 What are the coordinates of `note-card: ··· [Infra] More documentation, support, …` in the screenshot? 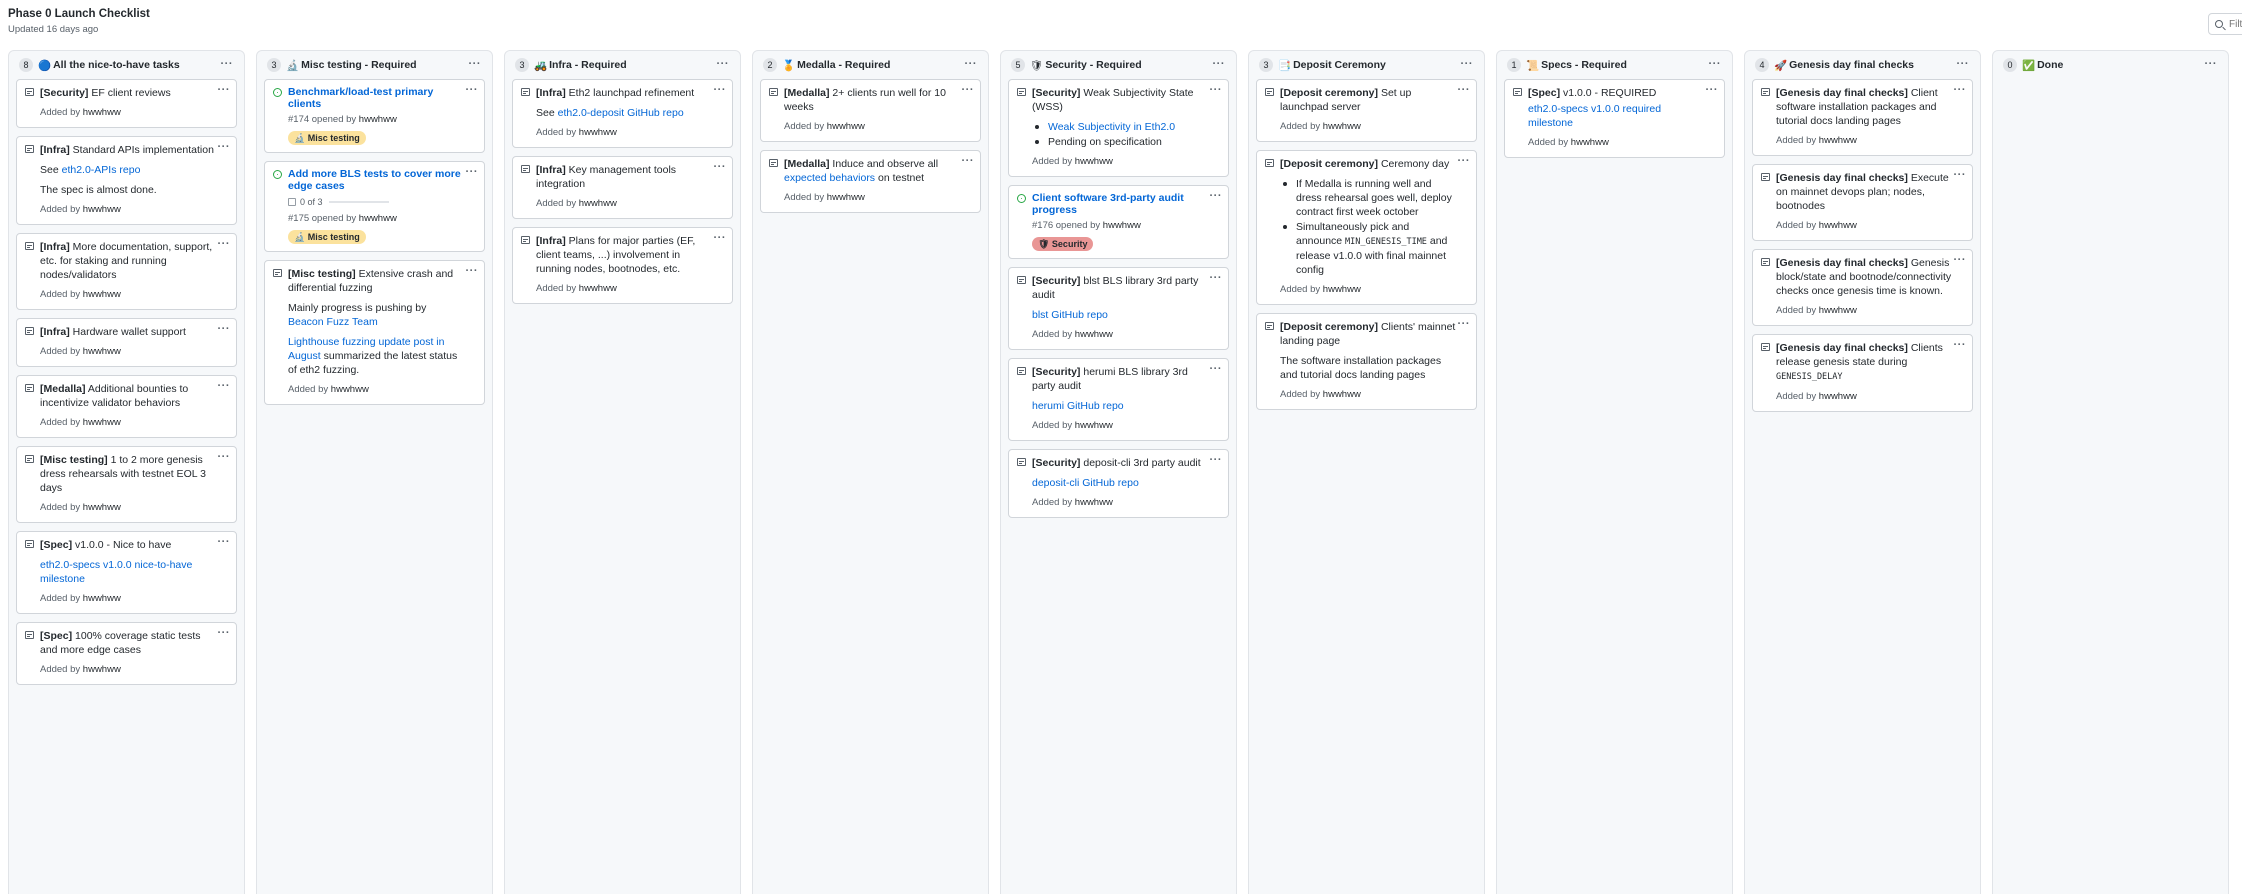 It's located at (126, 271).